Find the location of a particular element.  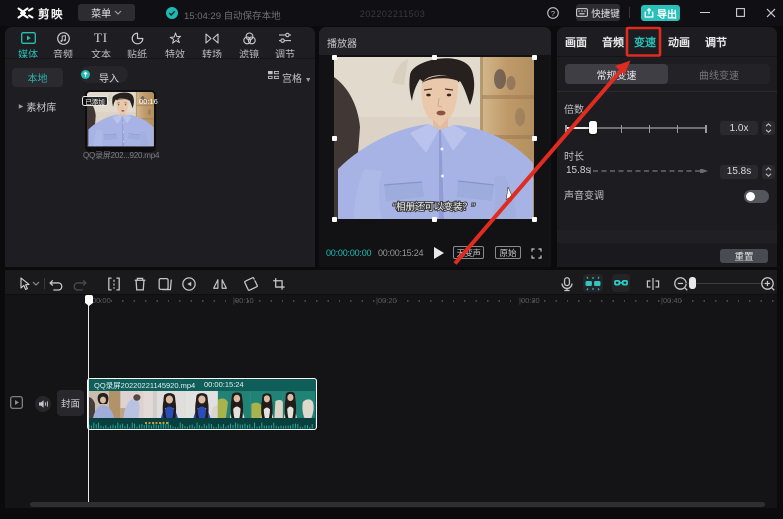

svg-text: “相册还可以变装？” is located at coordinates (434, 207).